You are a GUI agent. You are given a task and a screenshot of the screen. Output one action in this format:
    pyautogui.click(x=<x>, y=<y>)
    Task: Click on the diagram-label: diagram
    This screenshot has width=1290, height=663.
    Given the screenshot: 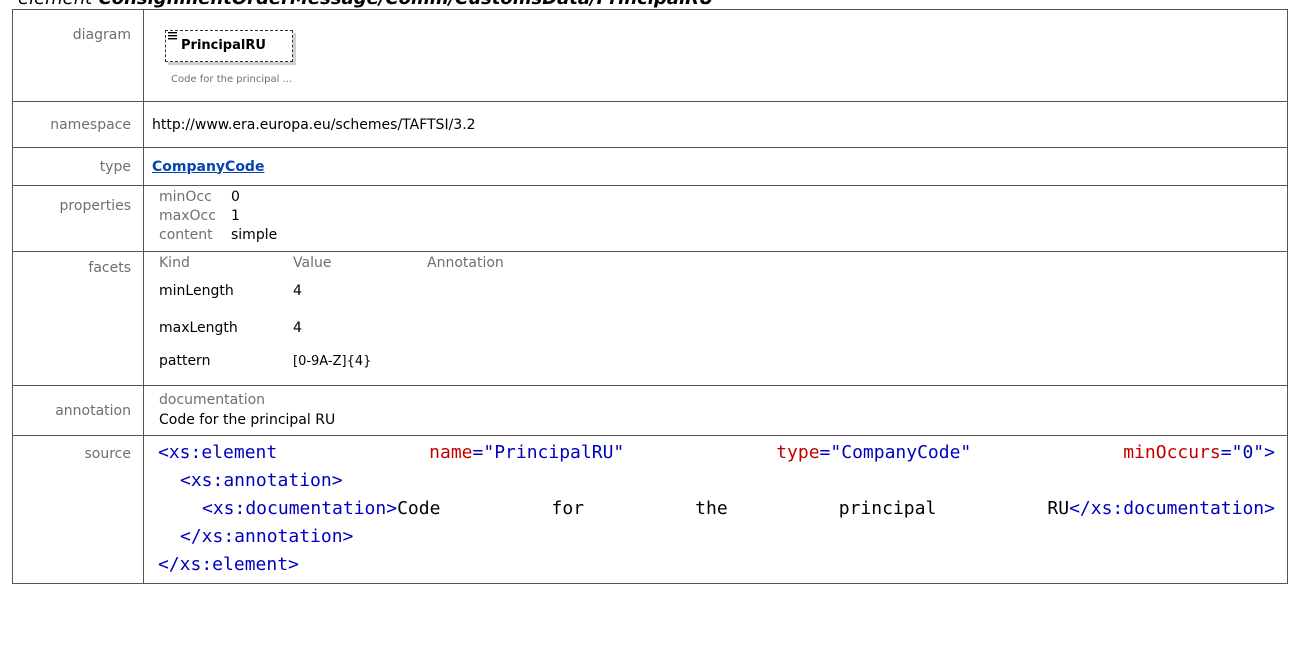 What is the action you would take?
    pyautogui.click(x=78, y=55)
    